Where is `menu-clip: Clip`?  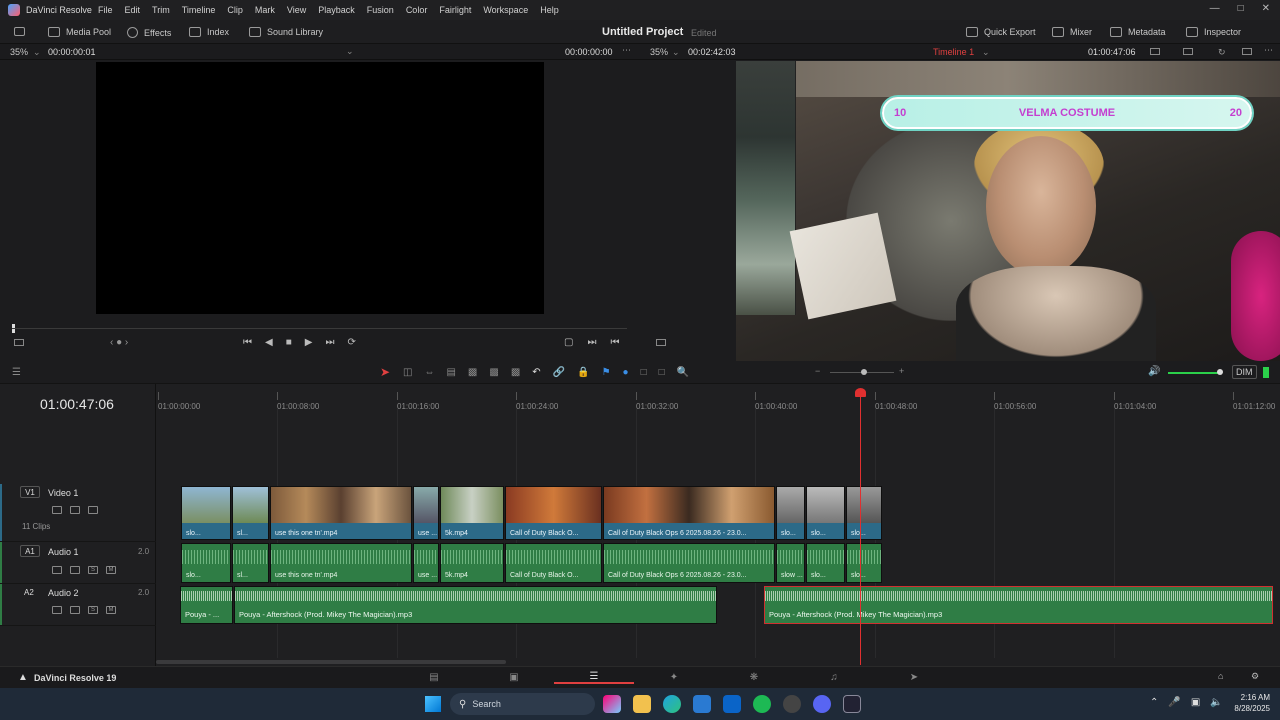
menu-clip: Clip is located at coordinates (235, 10).